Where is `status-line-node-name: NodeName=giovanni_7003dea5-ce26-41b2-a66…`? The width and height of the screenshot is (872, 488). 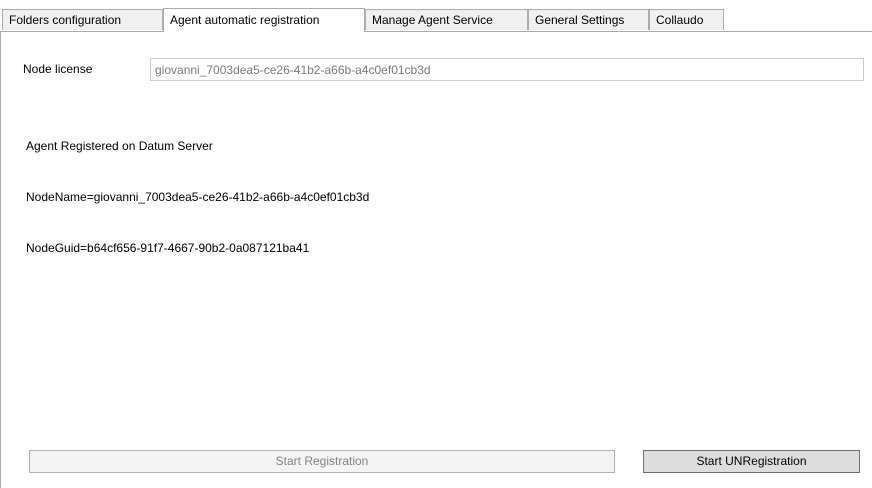
status-line-node-name: NodeName=giovanni_7003dea5-ce26-41b2-a66… is located at coordinates (198, 197).